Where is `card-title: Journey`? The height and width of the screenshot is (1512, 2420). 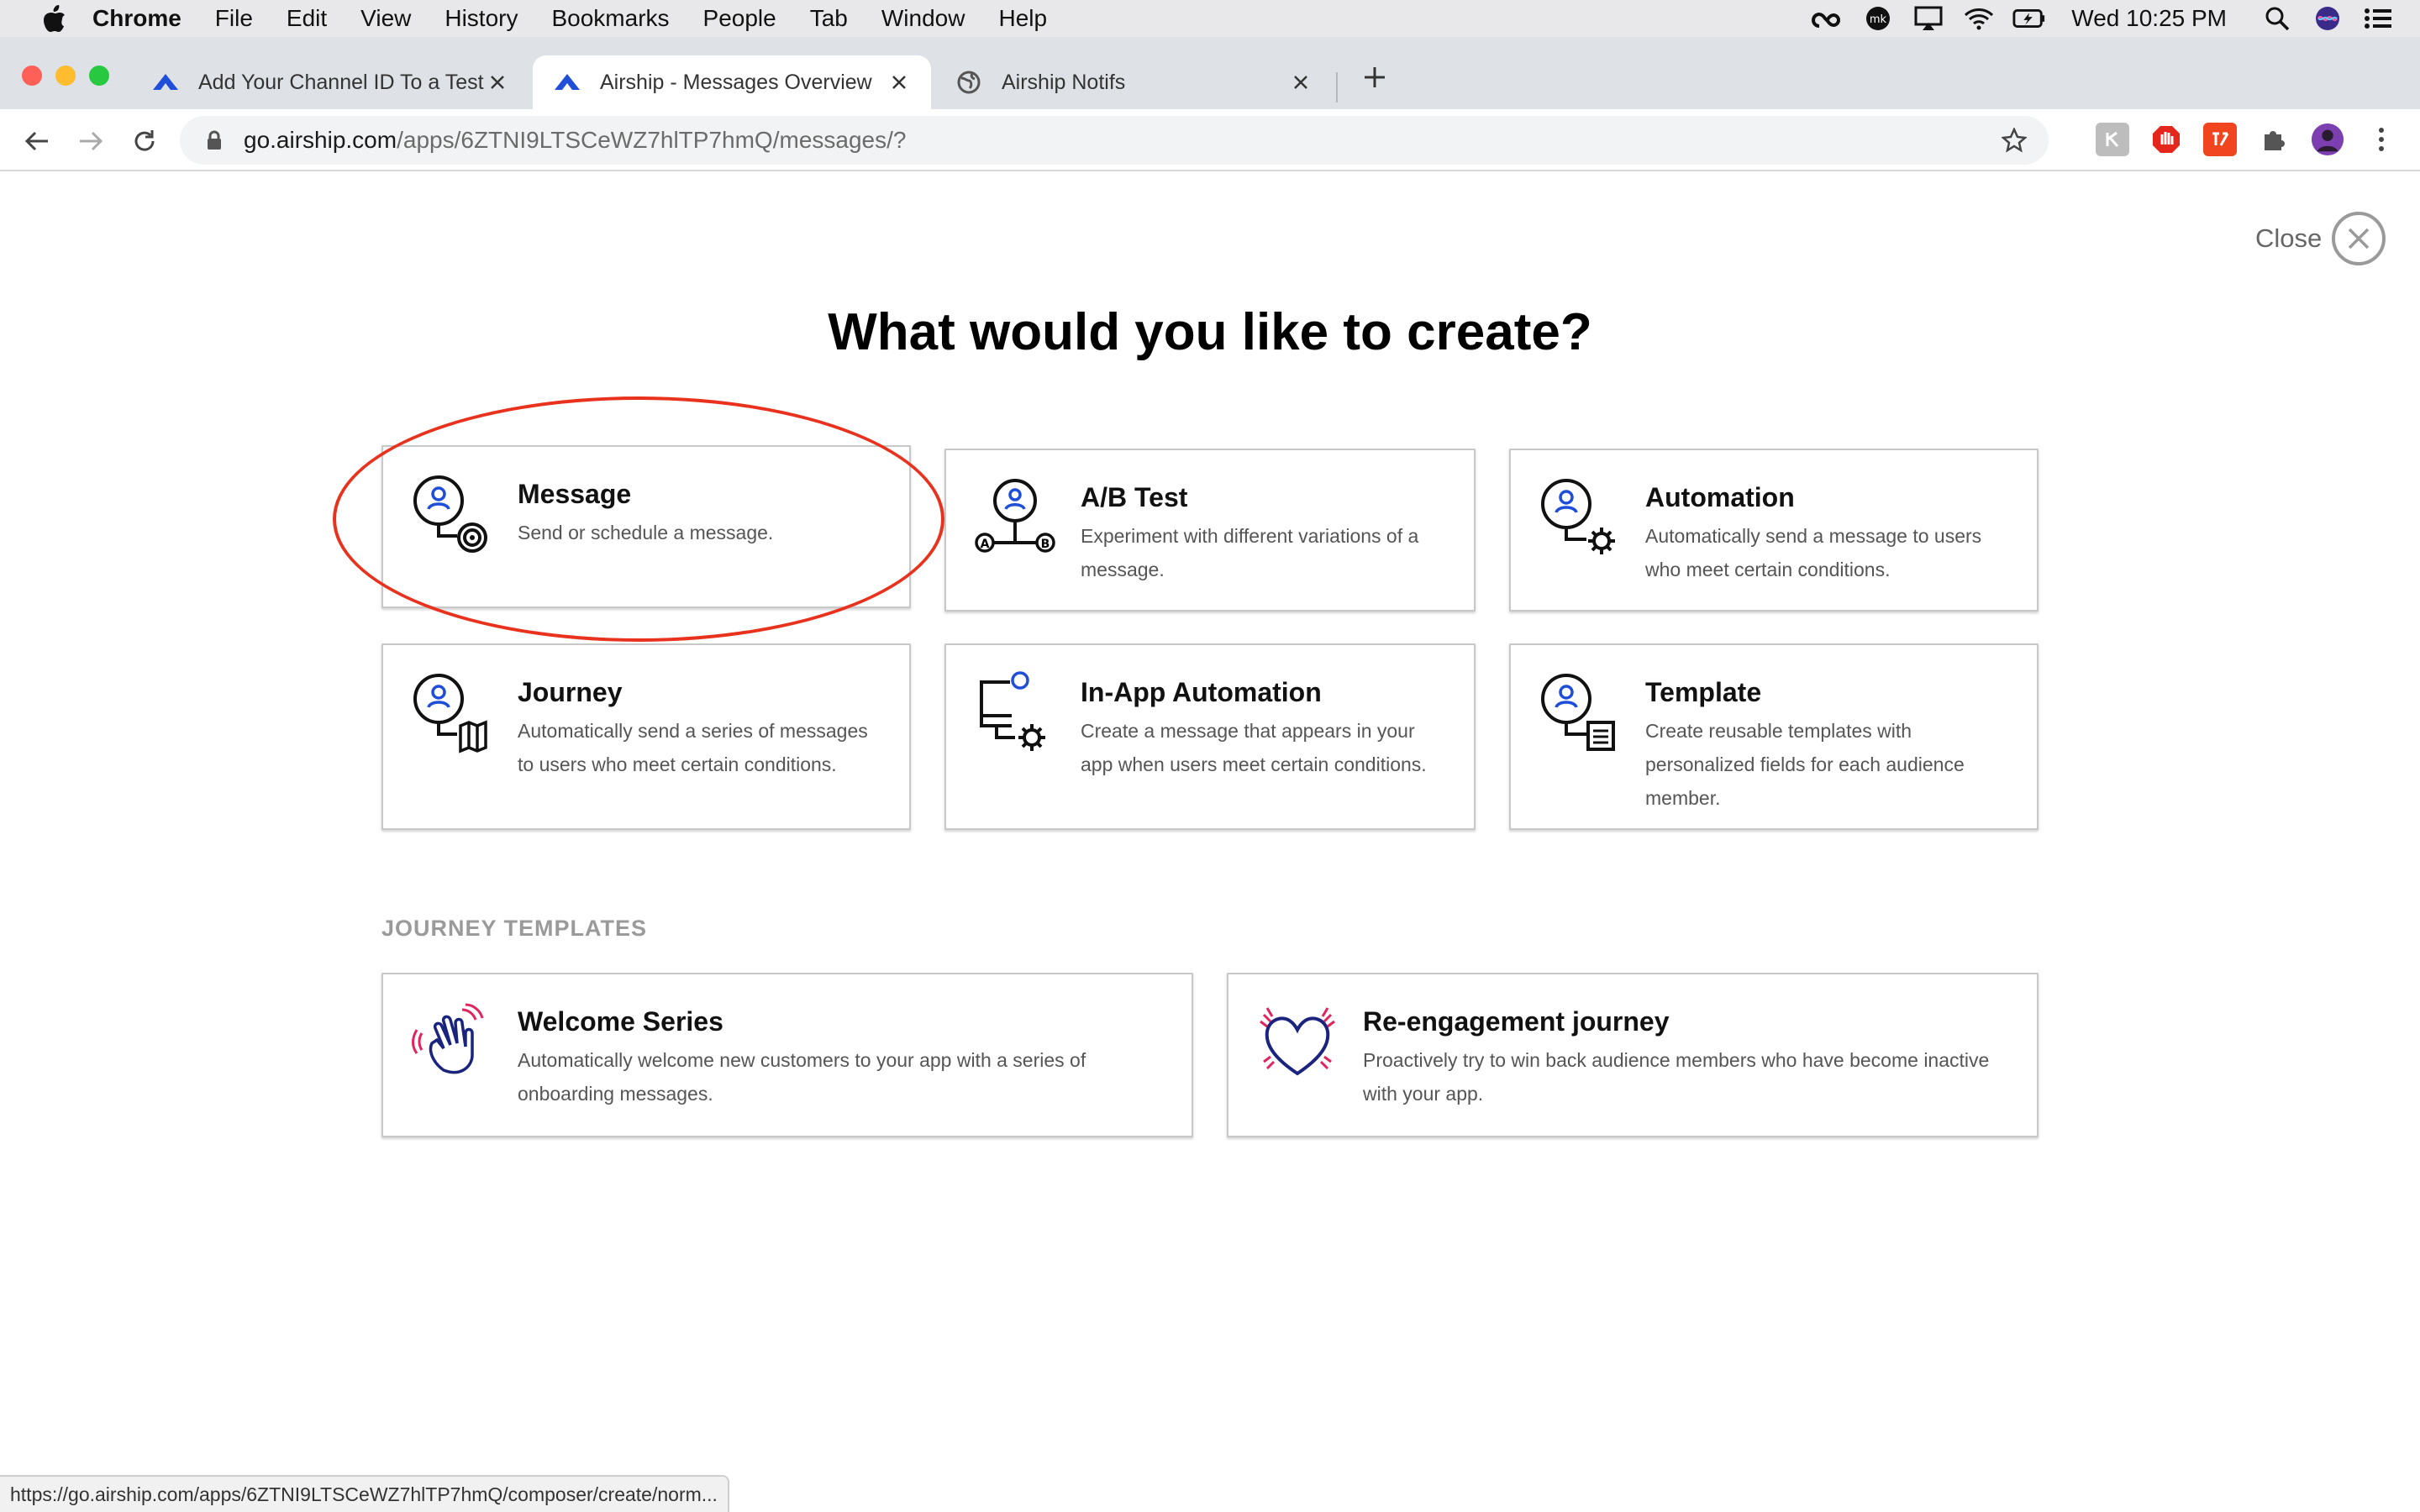
card-title: Journey is located at coordinates (570, 692).